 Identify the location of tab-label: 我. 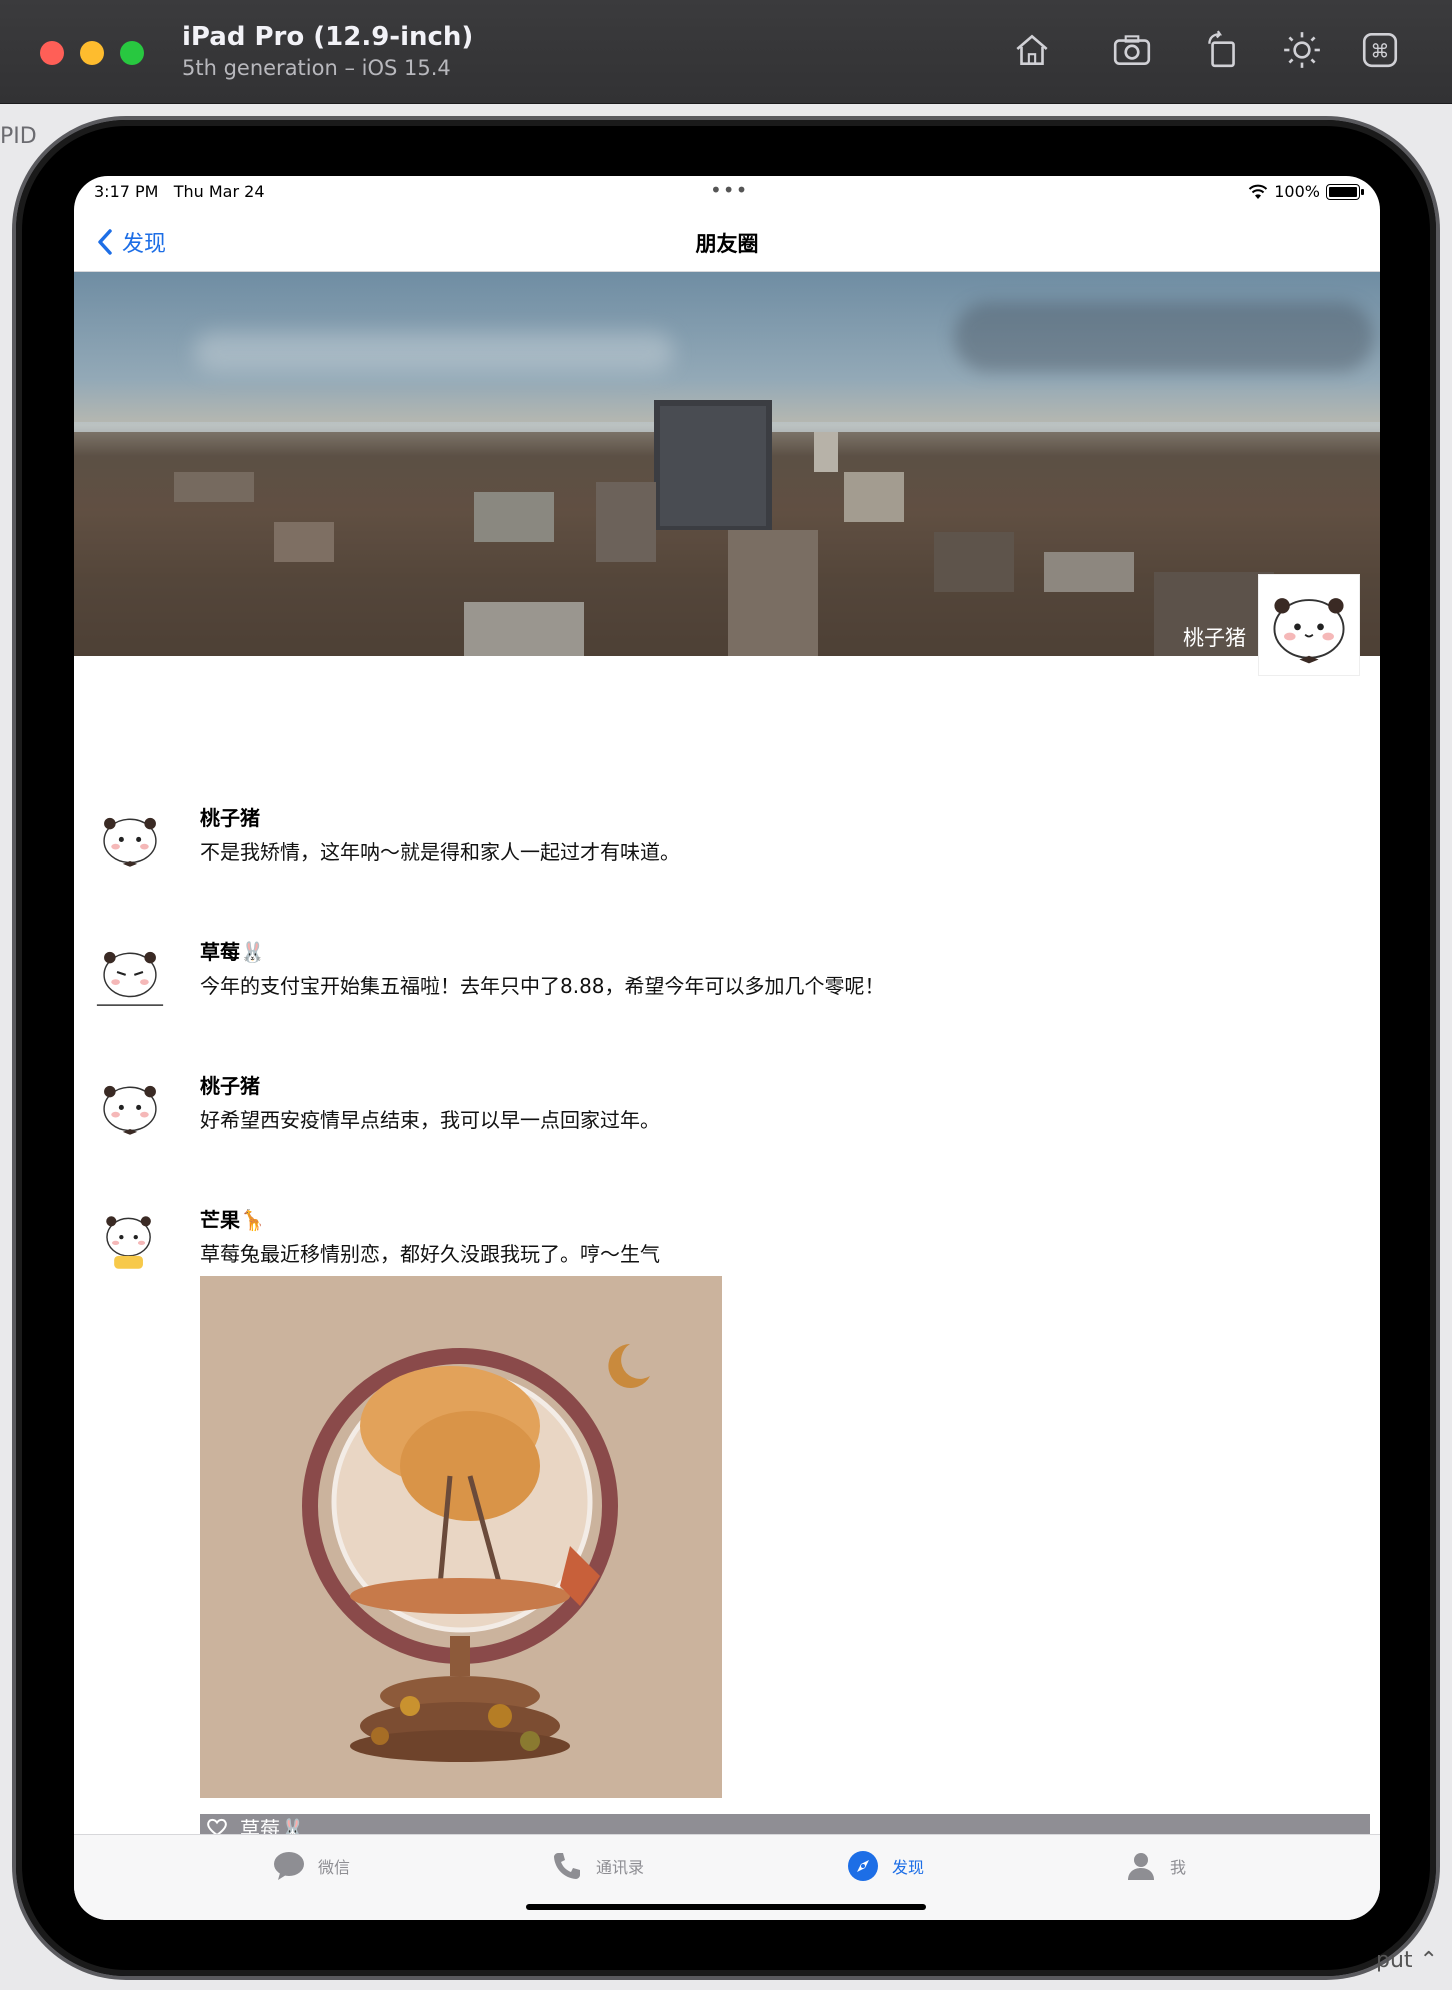
(1178, 1867).